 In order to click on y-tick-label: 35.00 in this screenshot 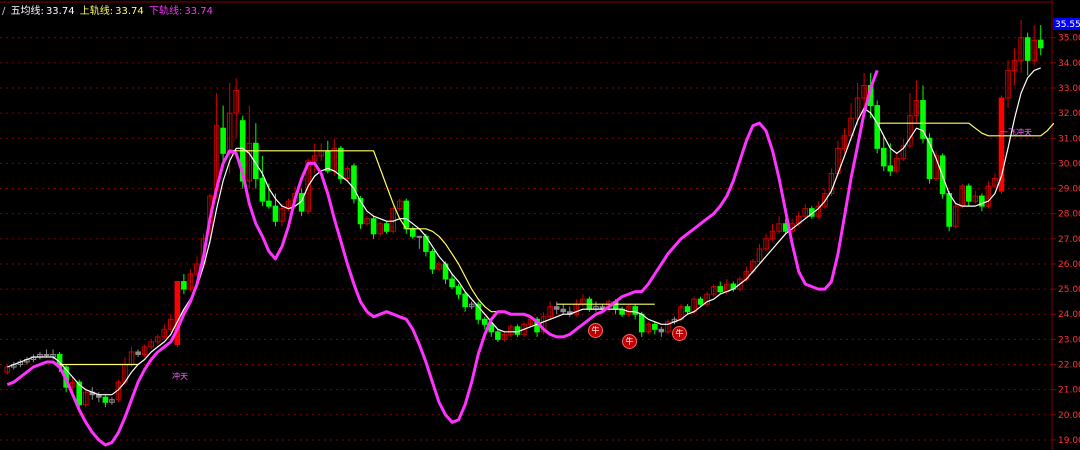, I will do `click(1069, 39)`.